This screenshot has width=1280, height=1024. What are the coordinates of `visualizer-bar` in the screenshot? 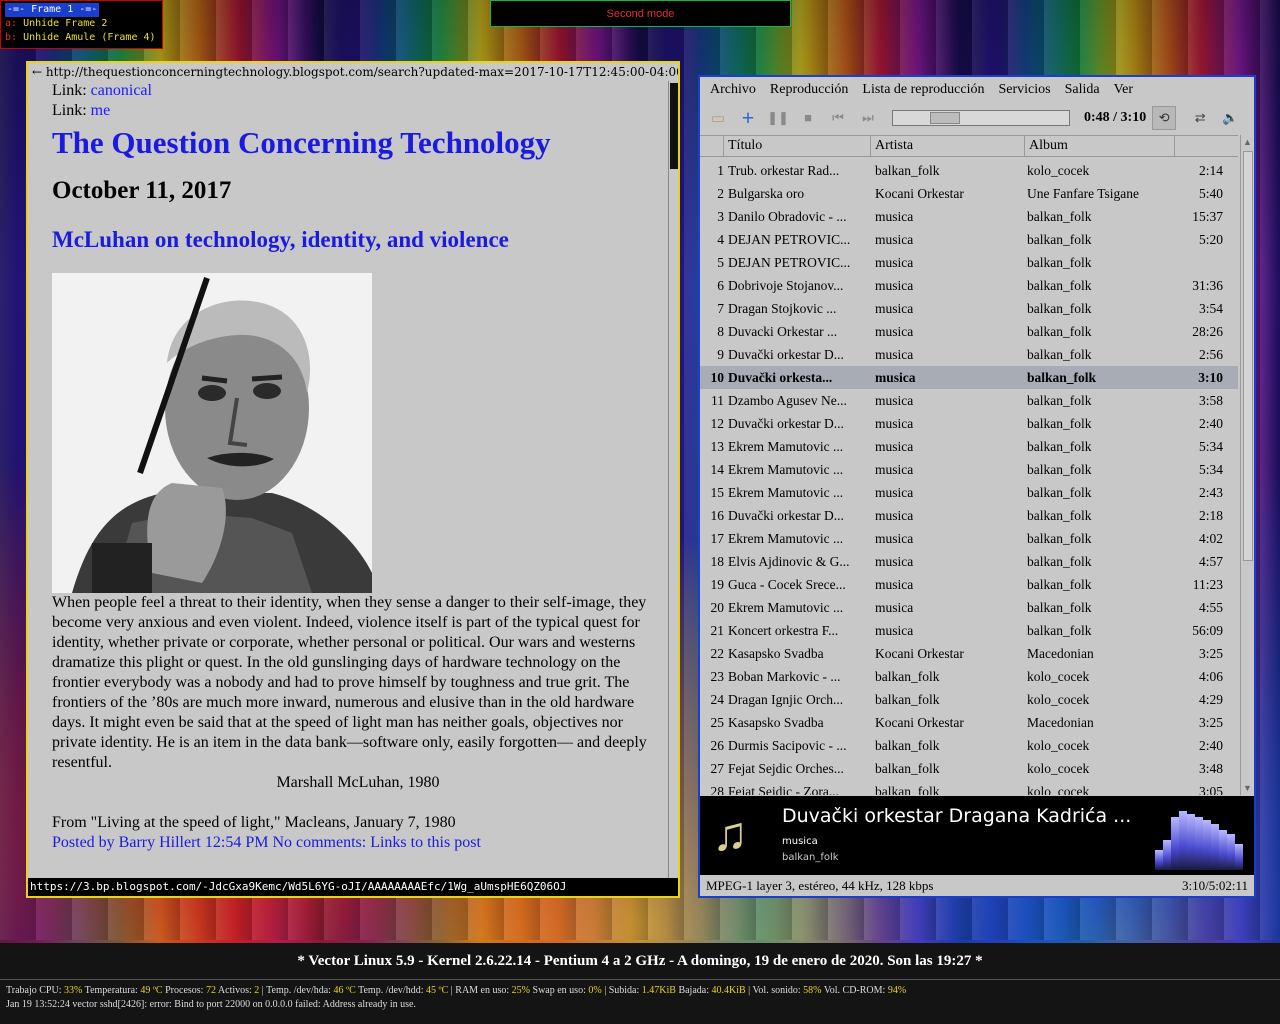 It's located at (1231, 852).